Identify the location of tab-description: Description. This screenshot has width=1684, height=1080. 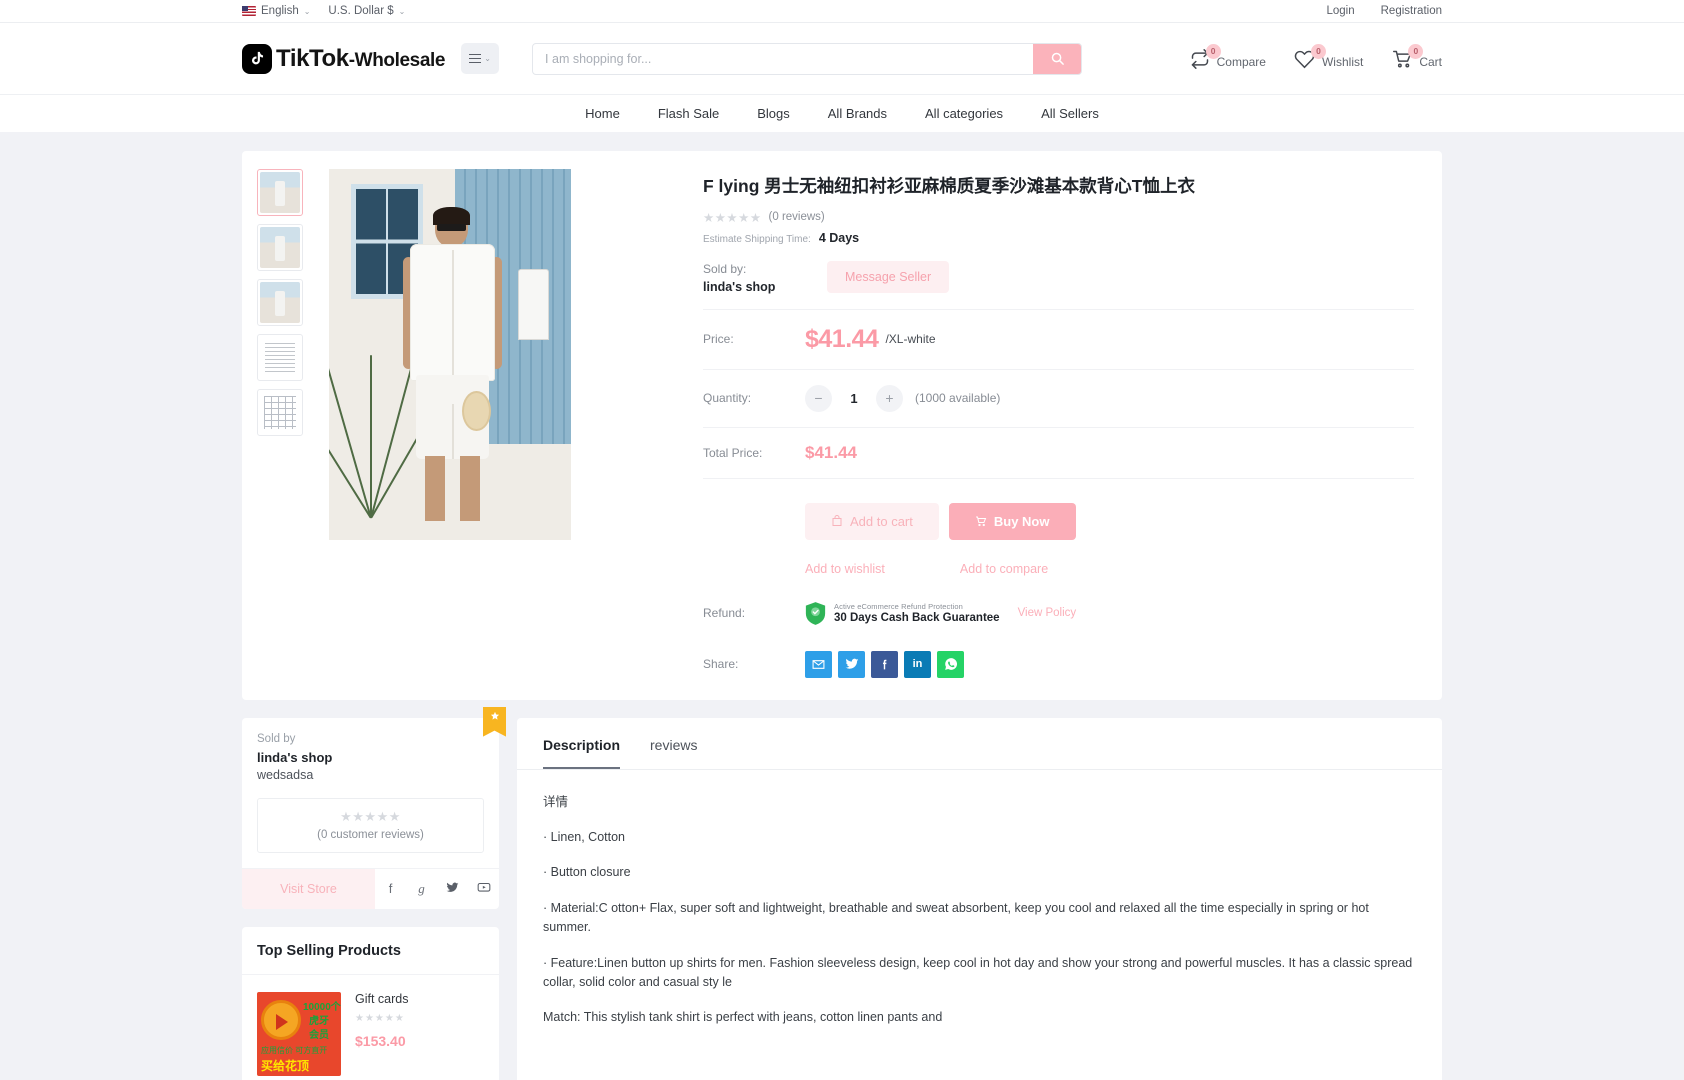
(582, 743).